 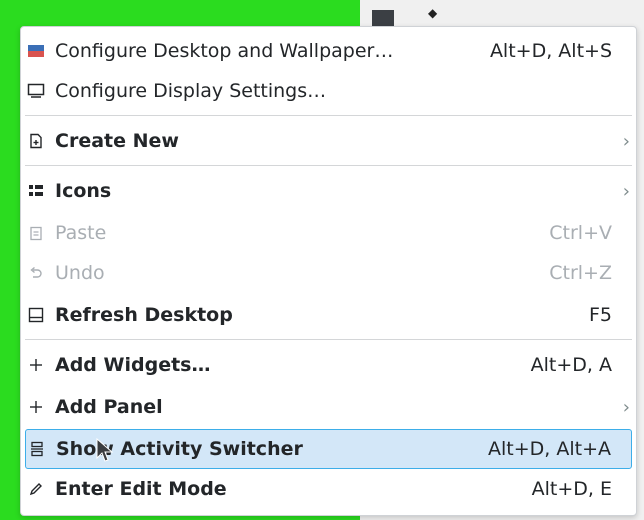 What do you see at coordinates (83, 191) in the screenshot?
I see `menu-item-label: Icons` at bounding box center [83, 191].